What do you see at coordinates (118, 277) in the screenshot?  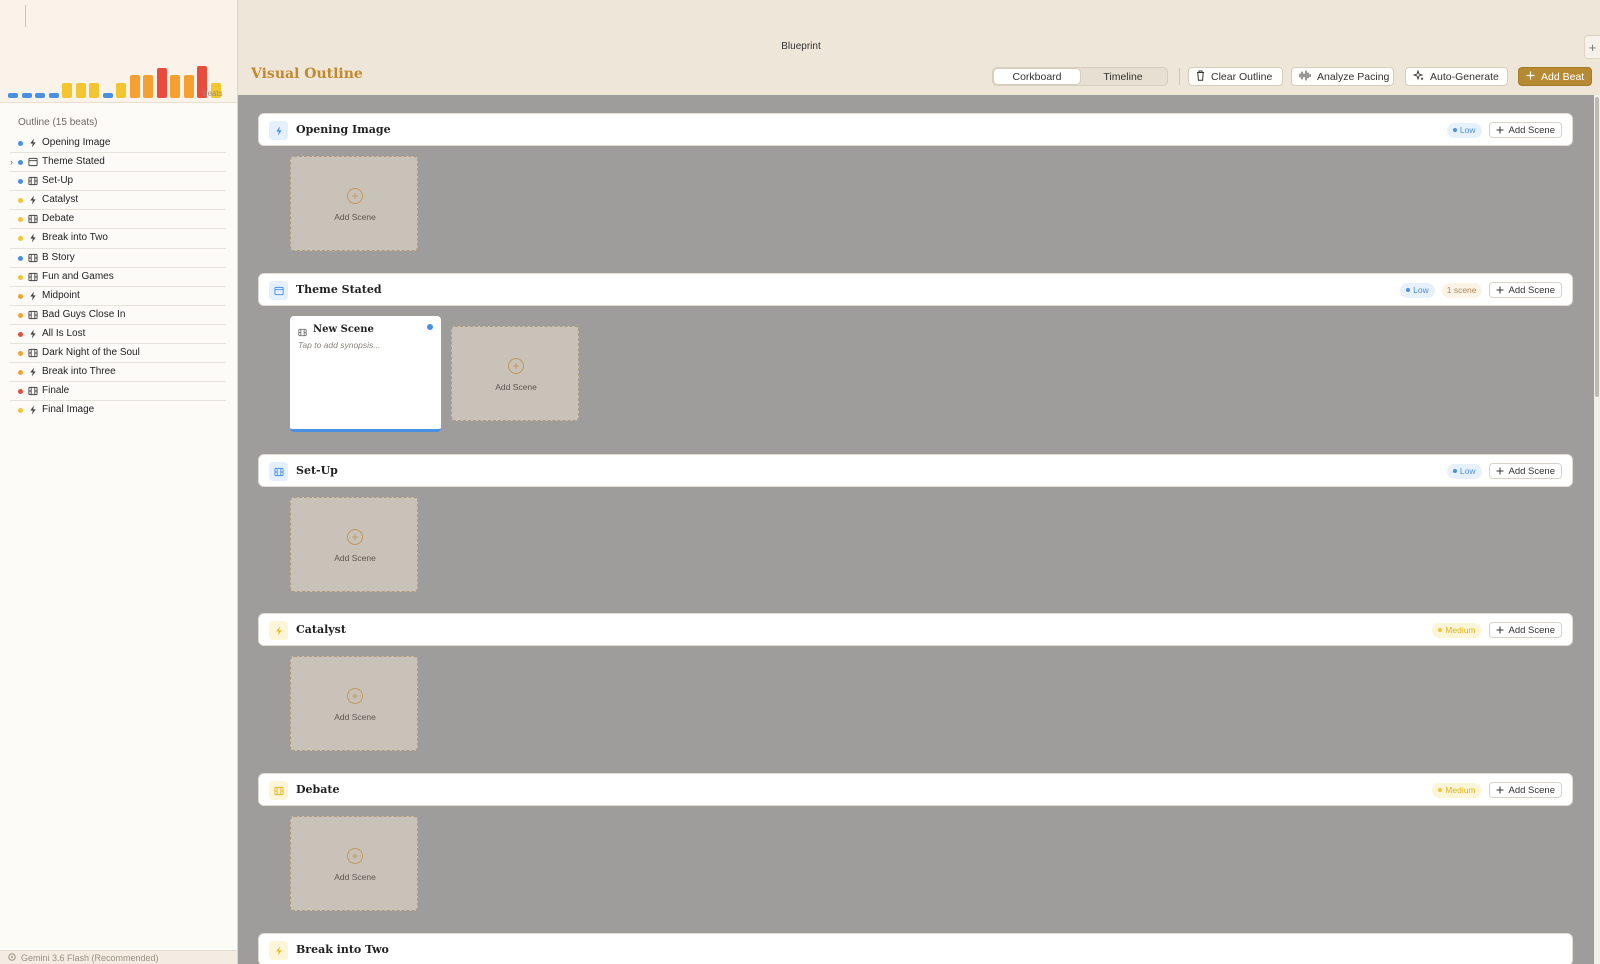 I see `outline-item: Fun and Games` at bounding box center [118, 277].